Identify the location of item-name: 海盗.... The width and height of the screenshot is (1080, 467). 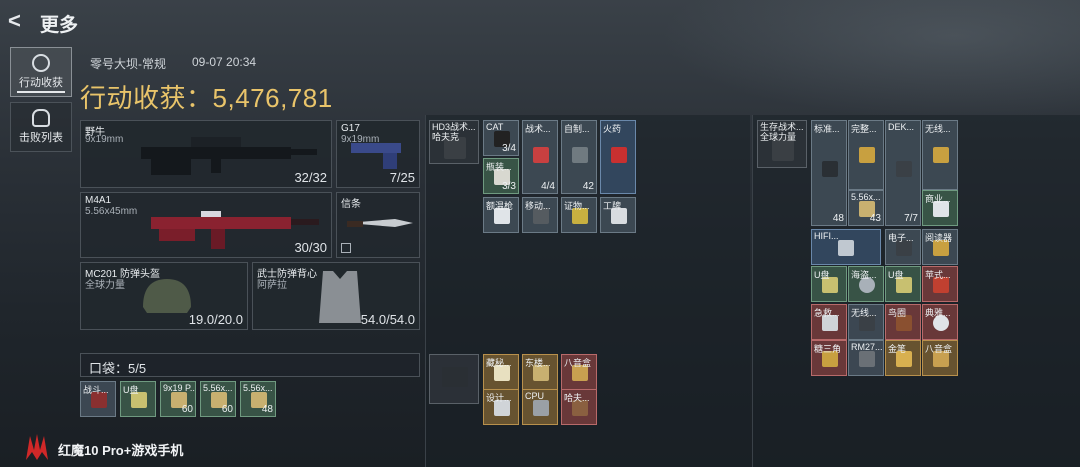
(864, 275).